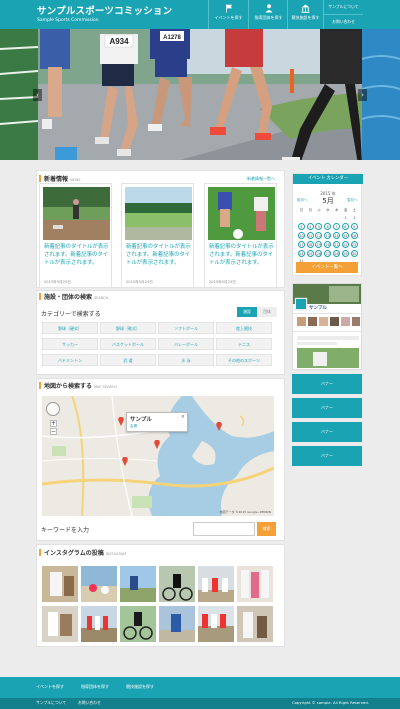  What do you see at coordinates (343, 21) in the screenshot?
I see `subnav-contact: お問い合わせ` at bounding box center [343, 21].